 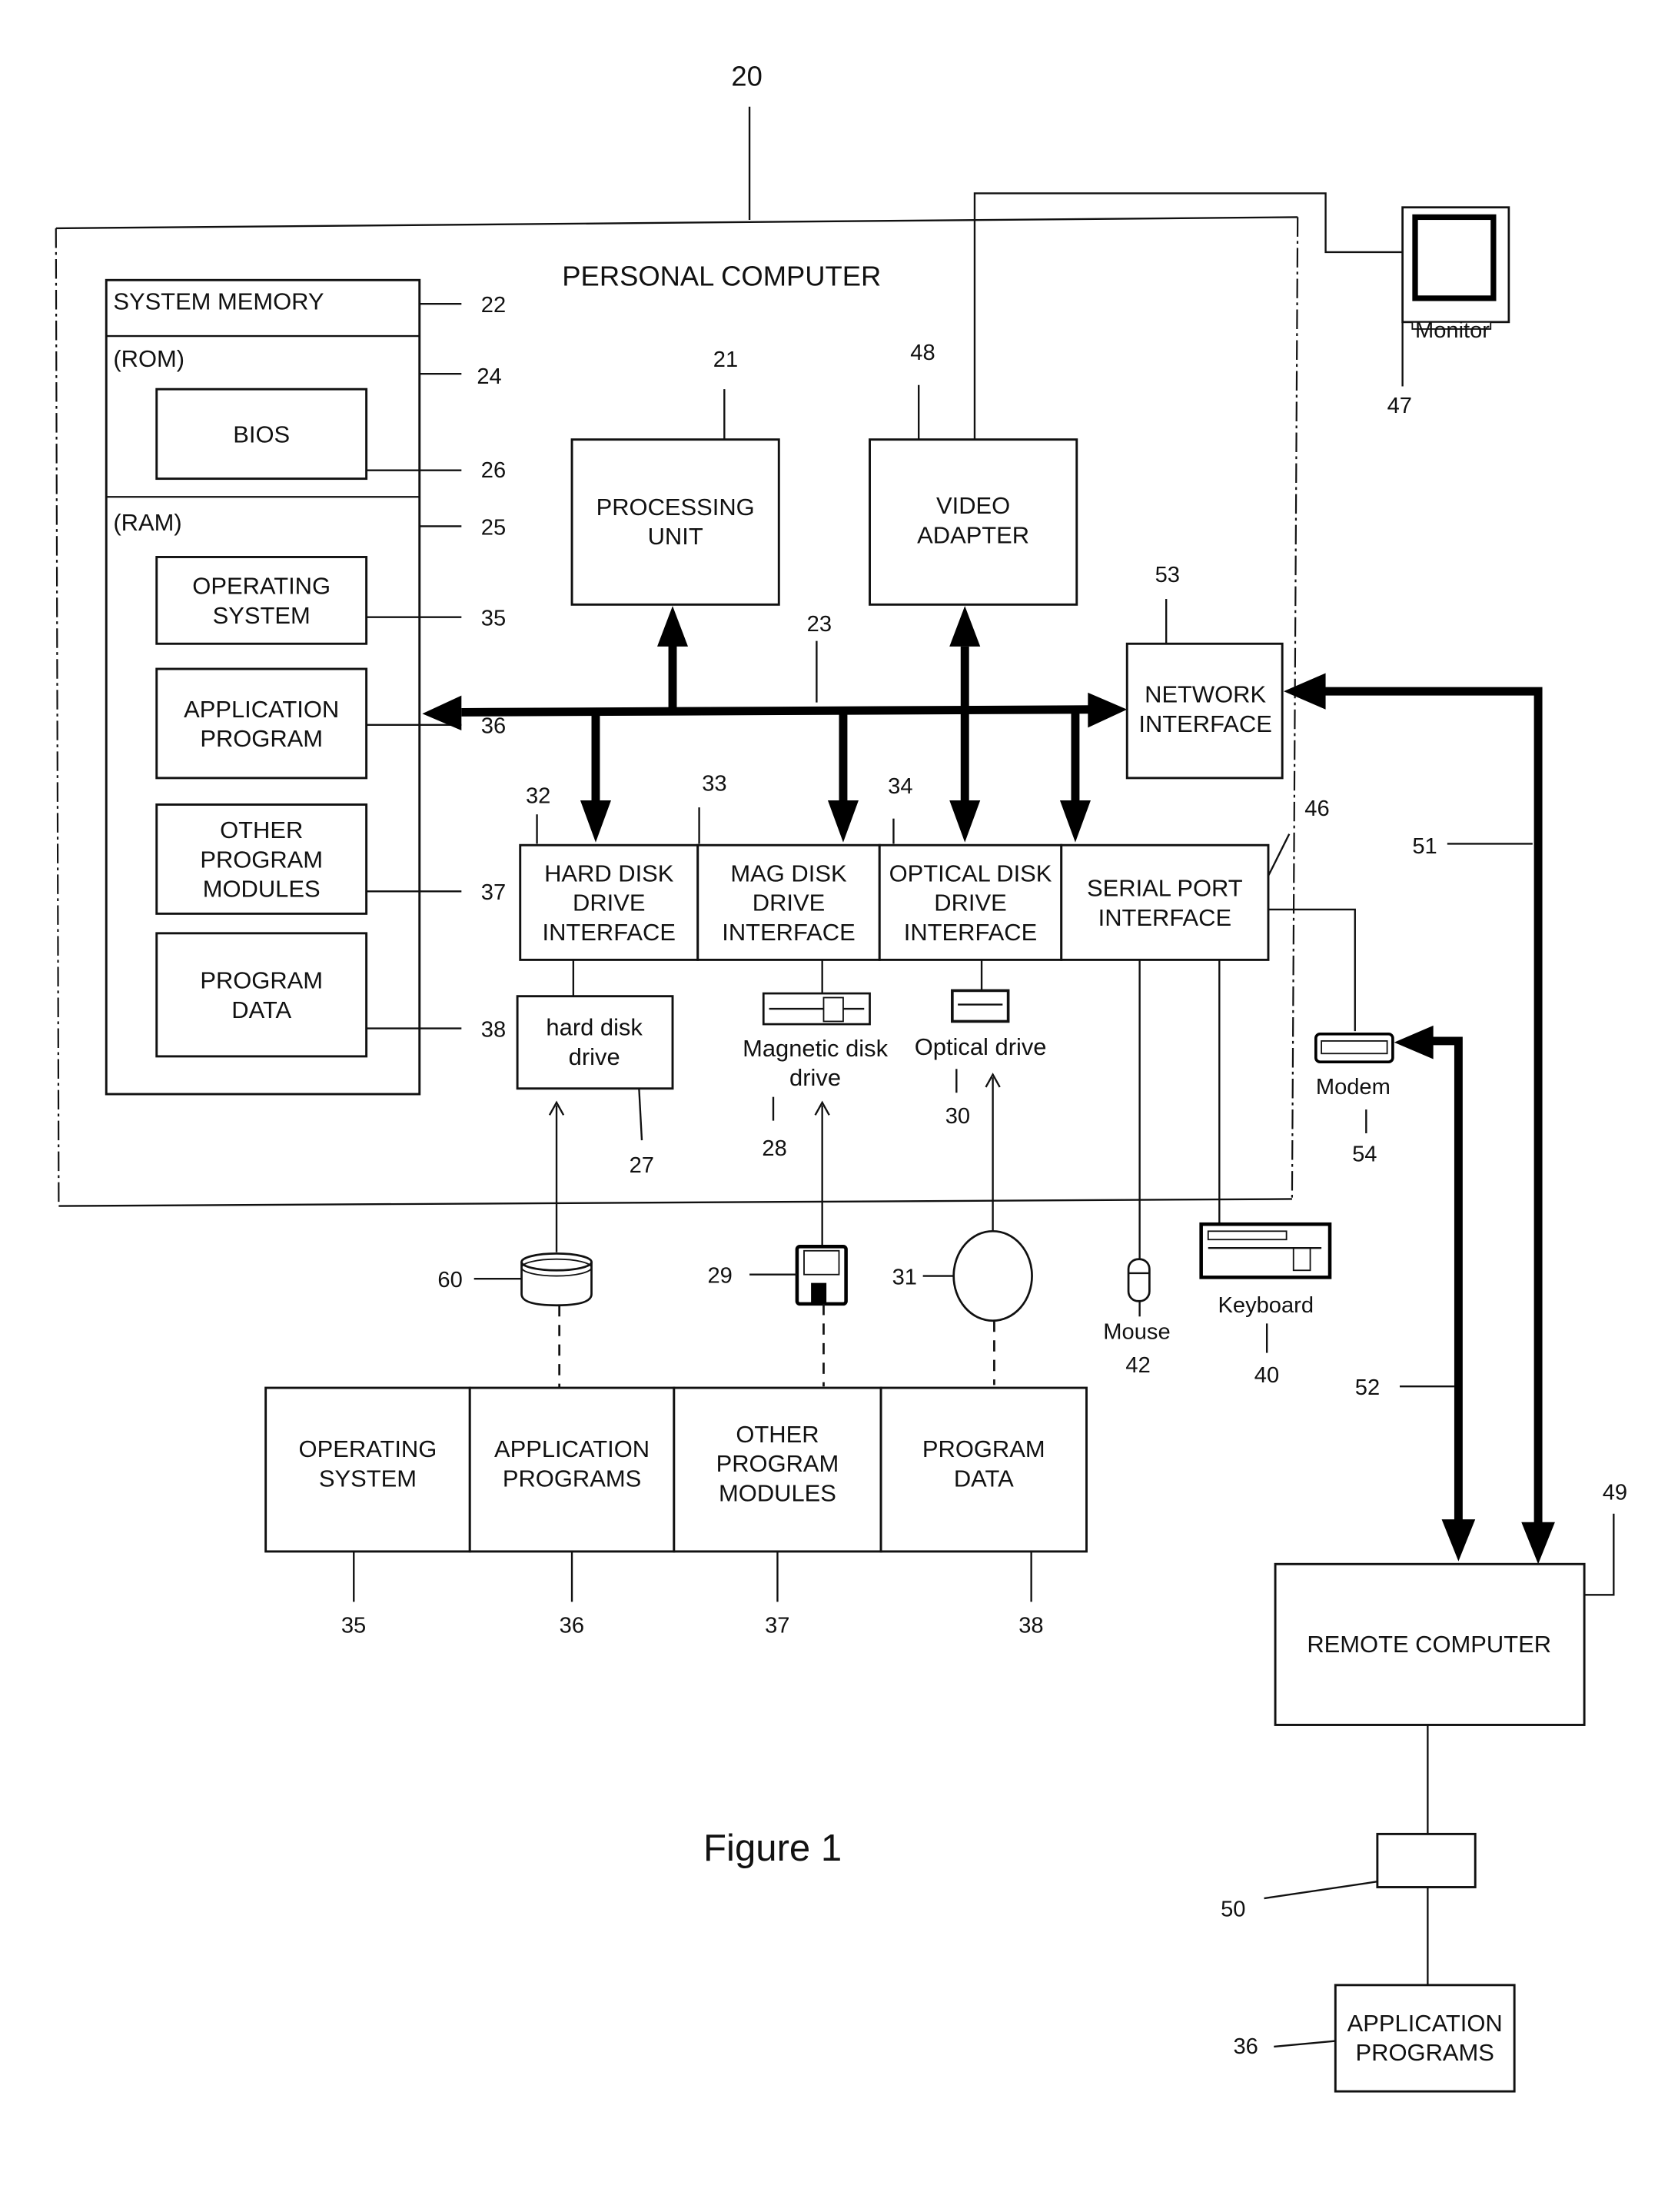 What do you see at coordinates (973, 473) in the screenshot?
I see `video-adapter: VIDEO ADAPTER 48` at bounding box center [973, 473].